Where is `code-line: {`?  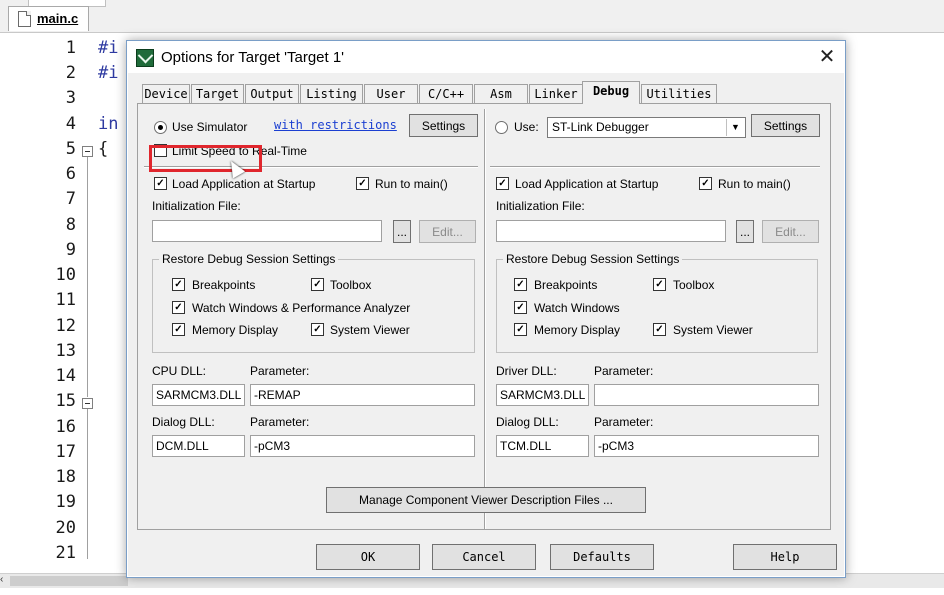 code-line: { is located at coordinates (103, 149).